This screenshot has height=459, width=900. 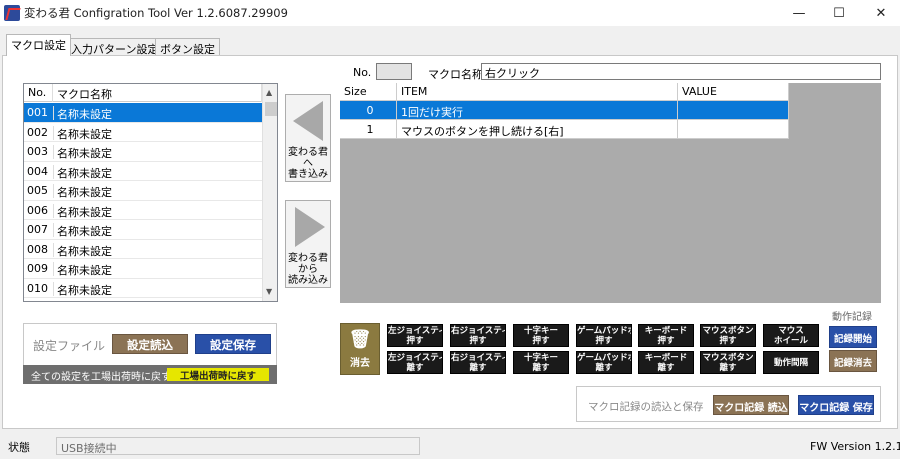 I want to click on arrow-right-icon, so click(x=310, y=227).